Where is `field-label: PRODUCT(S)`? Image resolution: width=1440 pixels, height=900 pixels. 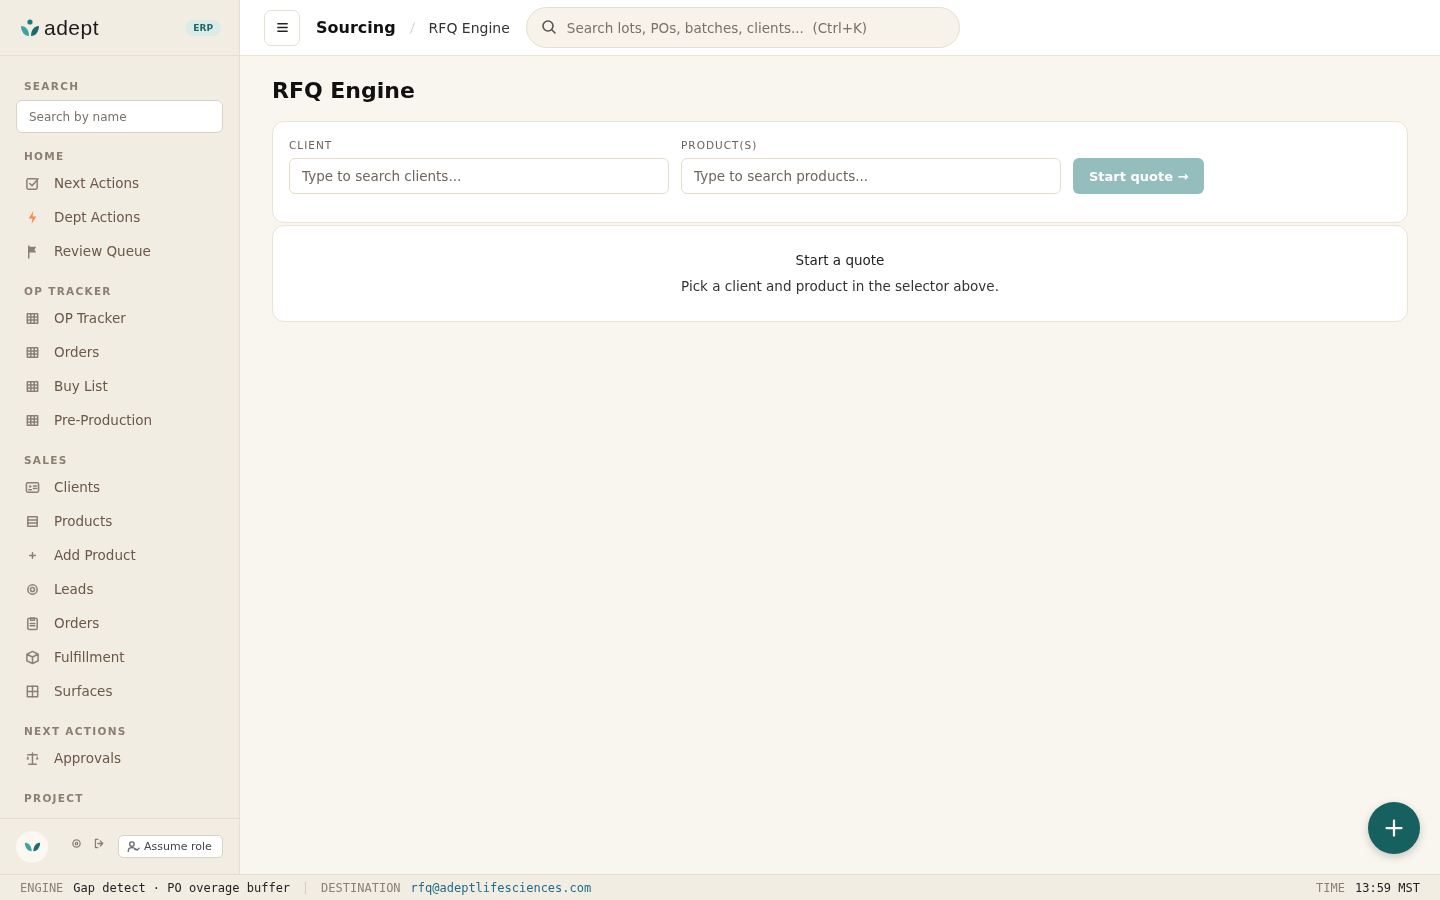 field-label: PRODUCT(S) is located at coordinates (720, 145).